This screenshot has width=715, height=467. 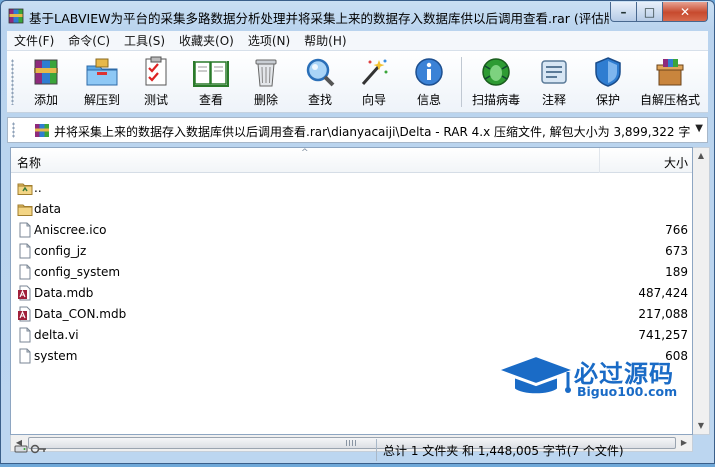 I want to click on test-icon, so click(x=156, y=71).